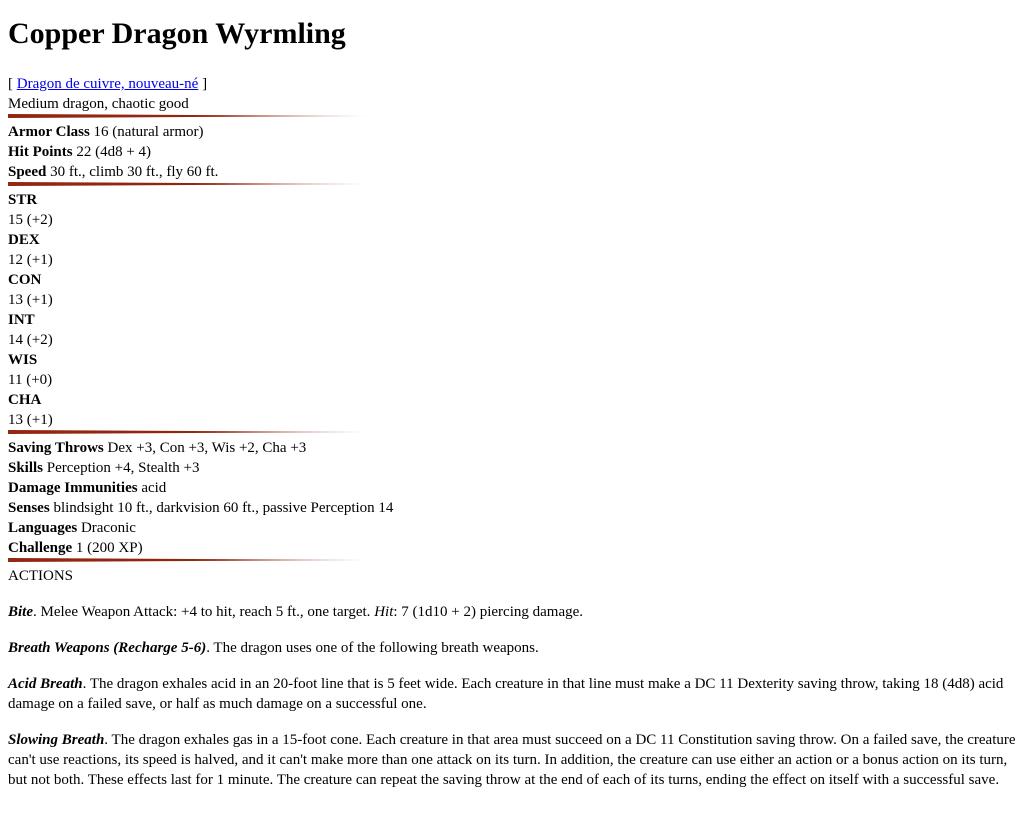  I want to click on armor-class-value: 16 (natural armor), so click(146, 132).